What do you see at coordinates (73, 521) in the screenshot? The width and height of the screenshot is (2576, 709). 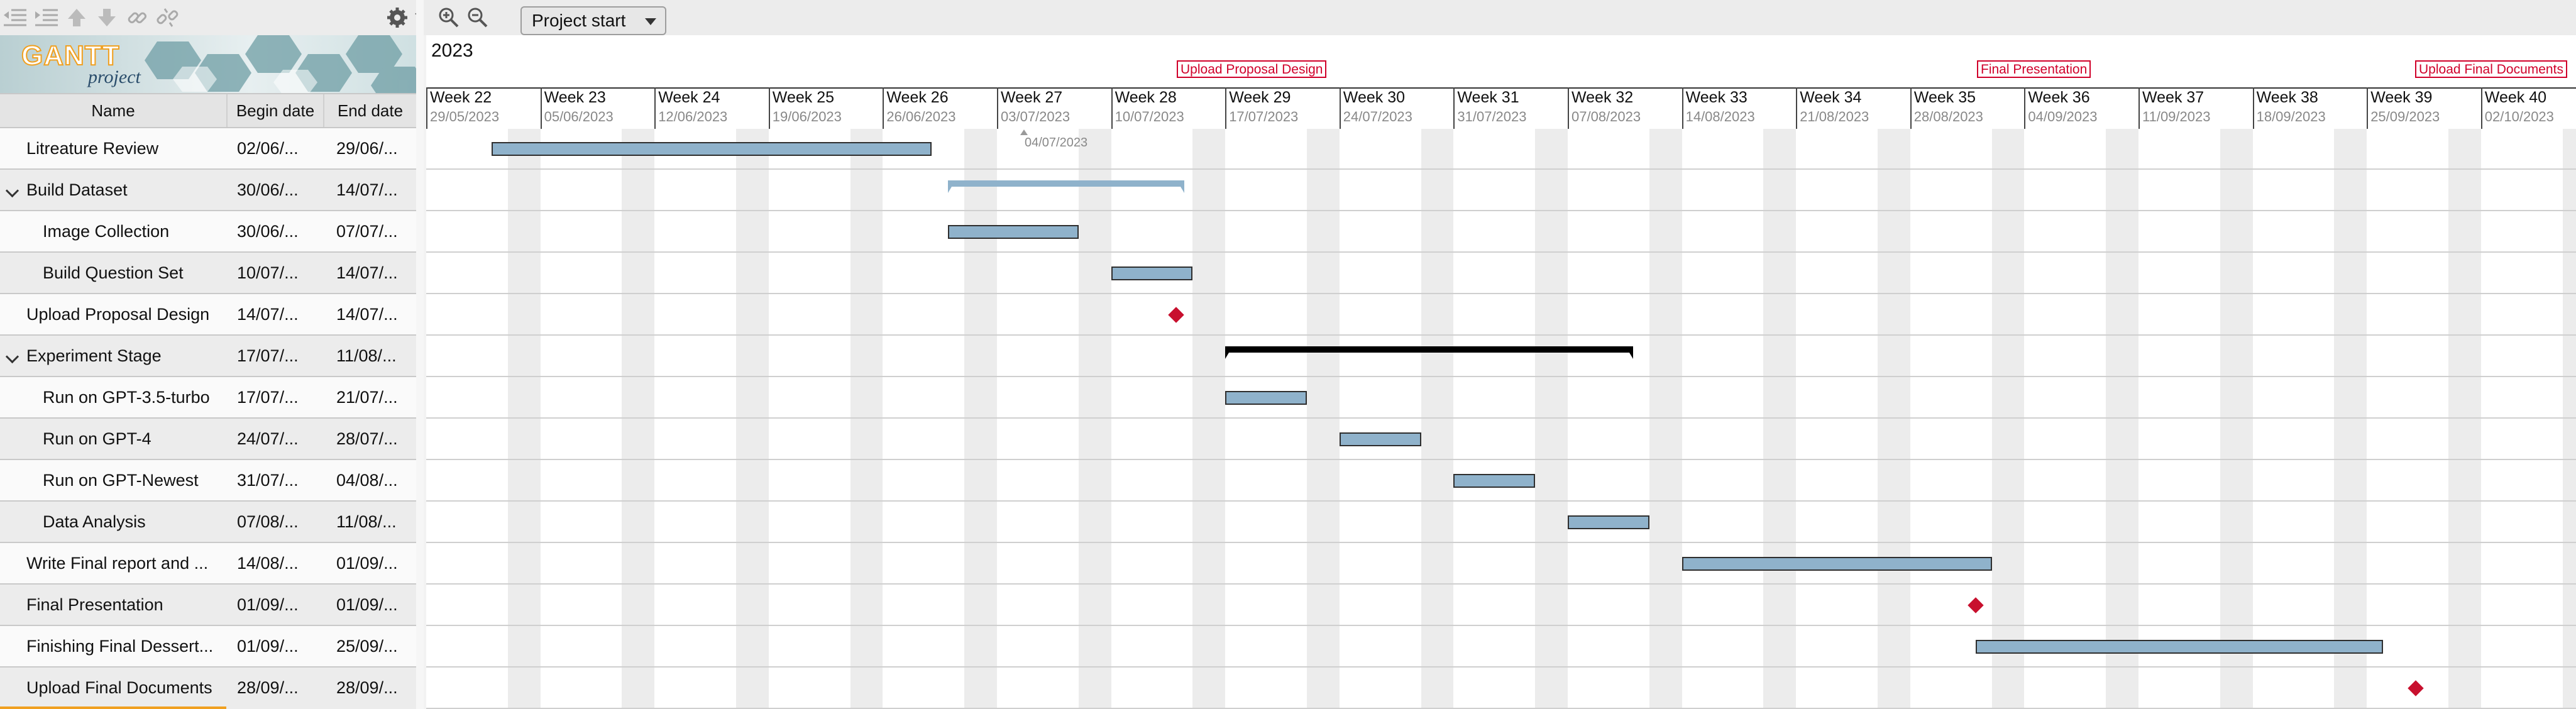 I see `task-name: Data Analysis` at bounding box center [73, 521].